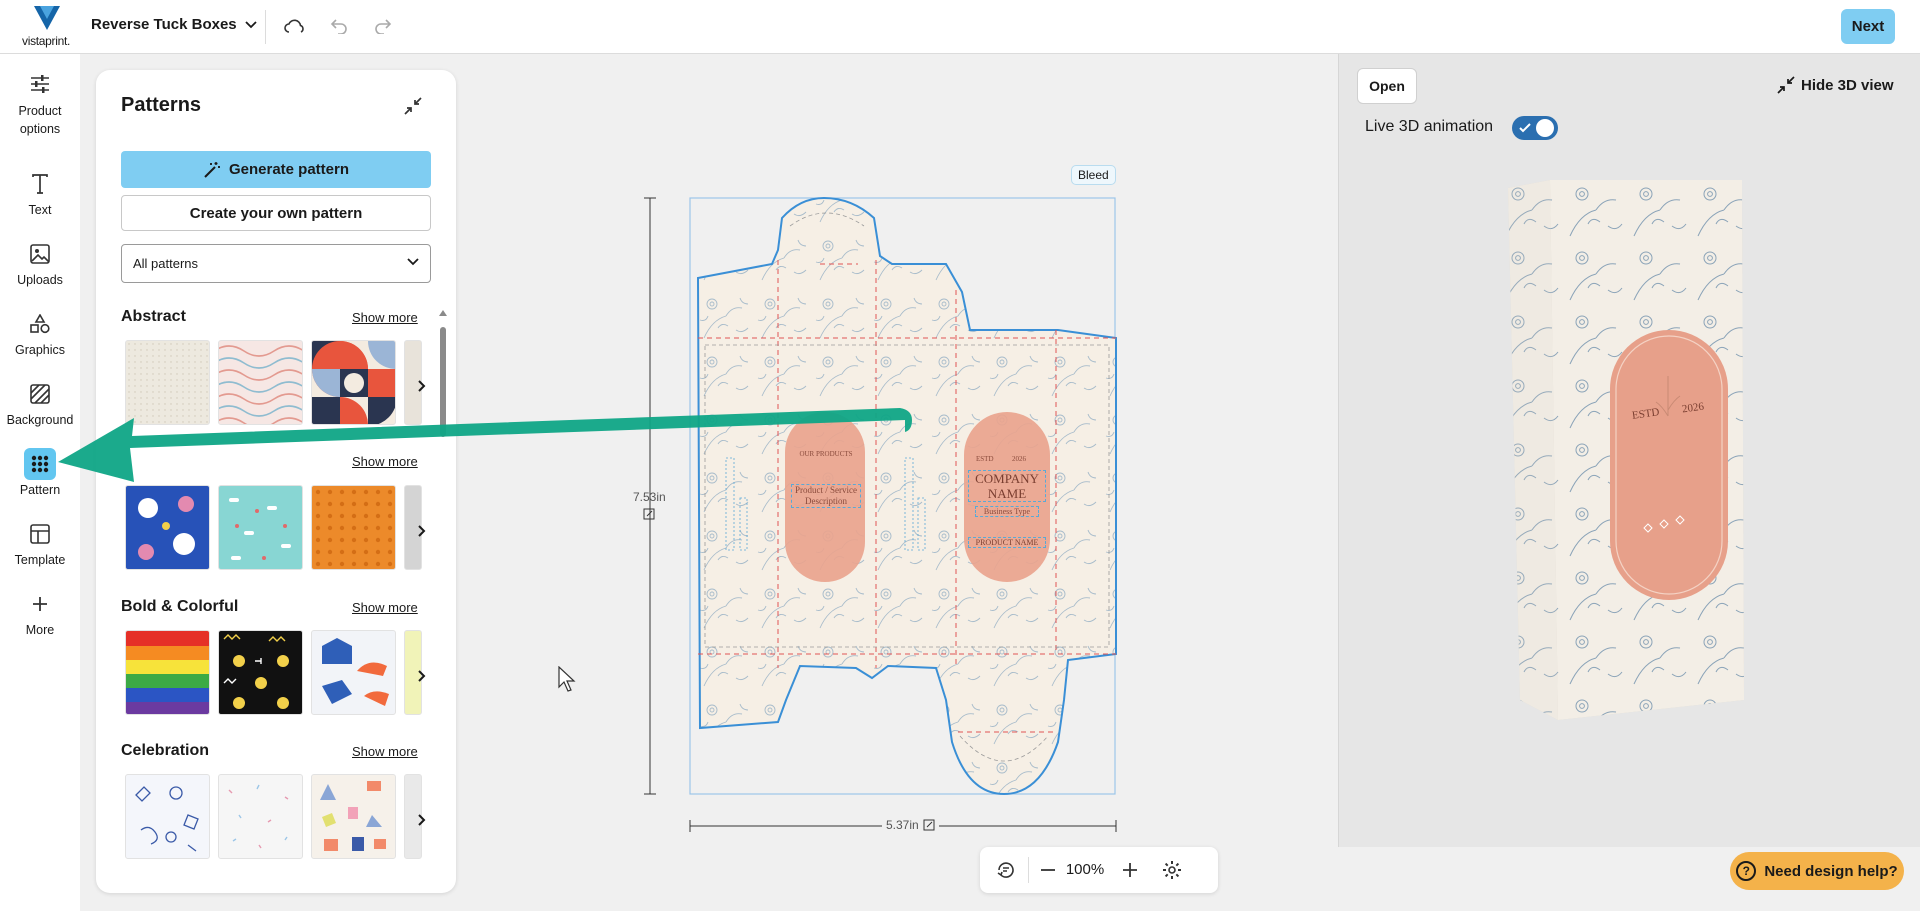 Image resolution: width=1920 pixels, height=911 pixels. What do you see at coordinates (1007, 493) in the screenshot?
I see `company-line-2: NAME` at bounding box center [1007, 493].